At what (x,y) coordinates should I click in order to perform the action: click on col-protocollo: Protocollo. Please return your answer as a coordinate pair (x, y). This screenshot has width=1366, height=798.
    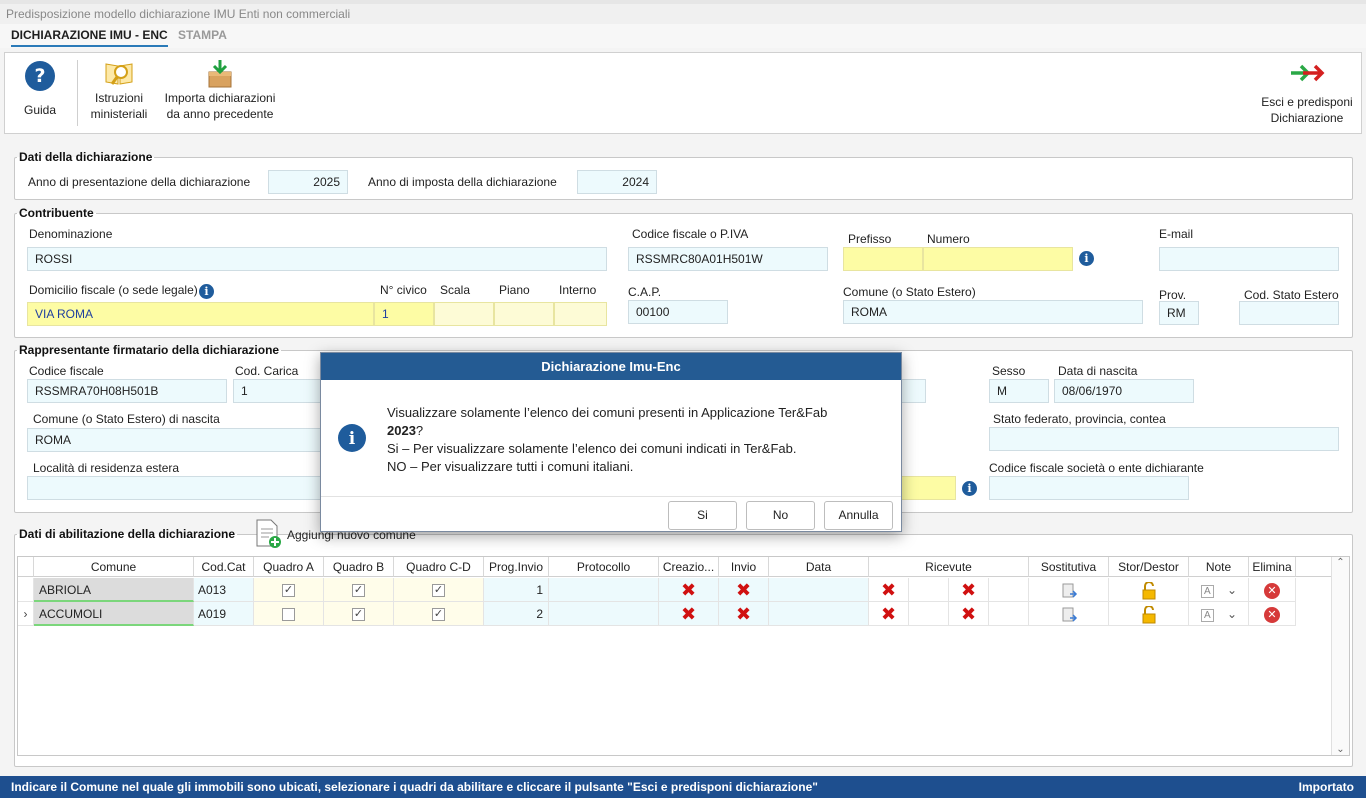
    Looking at the image, I should click on (604, 567).